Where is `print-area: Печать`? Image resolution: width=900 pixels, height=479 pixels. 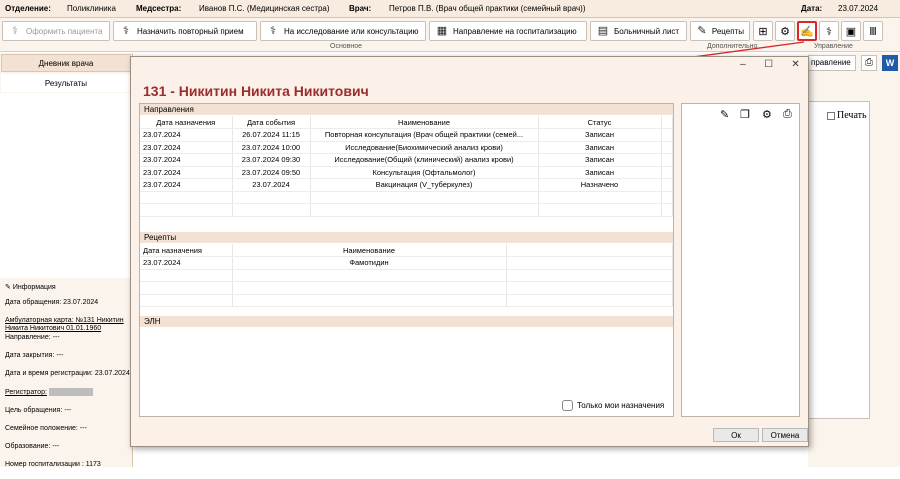
print-area: Печать is located at coordinates (839, 260).